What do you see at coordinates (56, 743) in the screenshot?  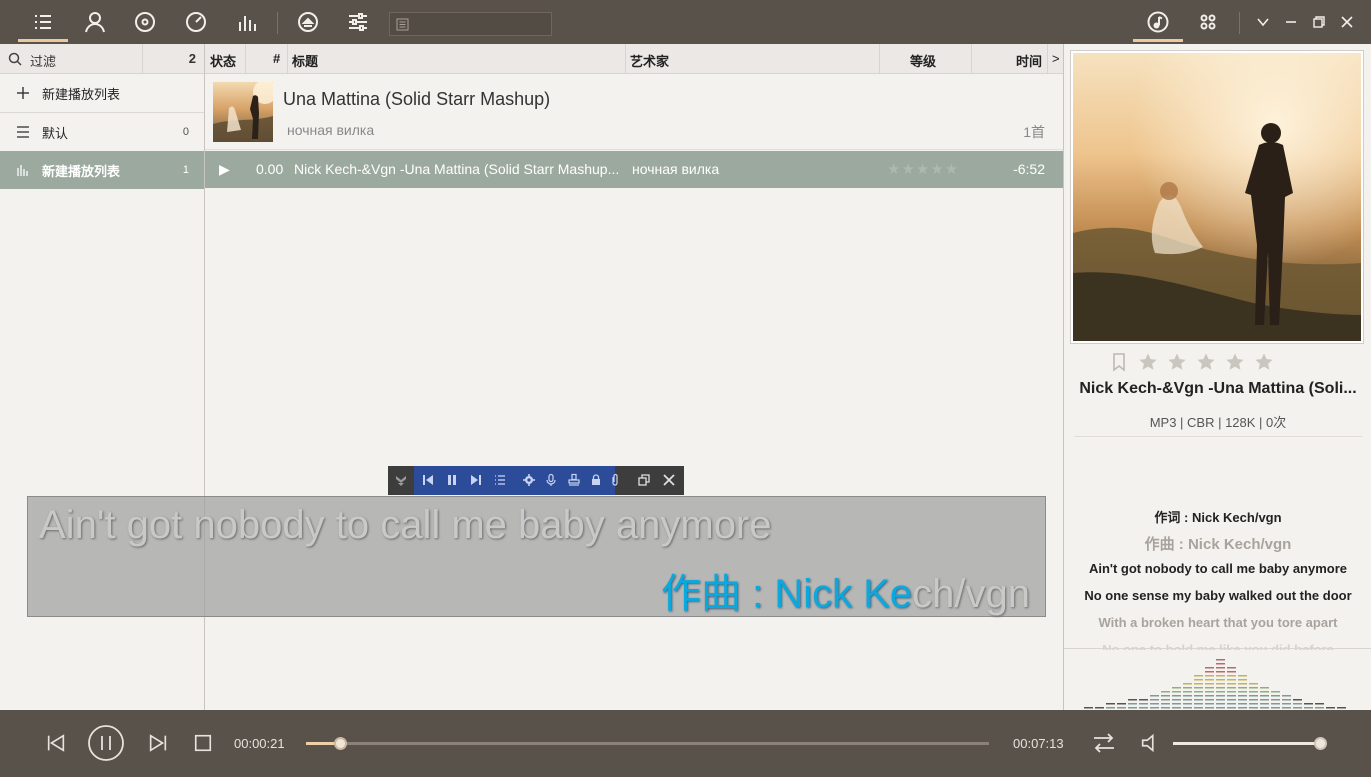 I see `previous-button` at bounding box center [56, 743].